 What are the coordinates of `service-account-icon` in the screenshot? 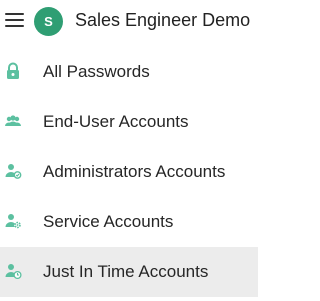 It's located at (13, 221).